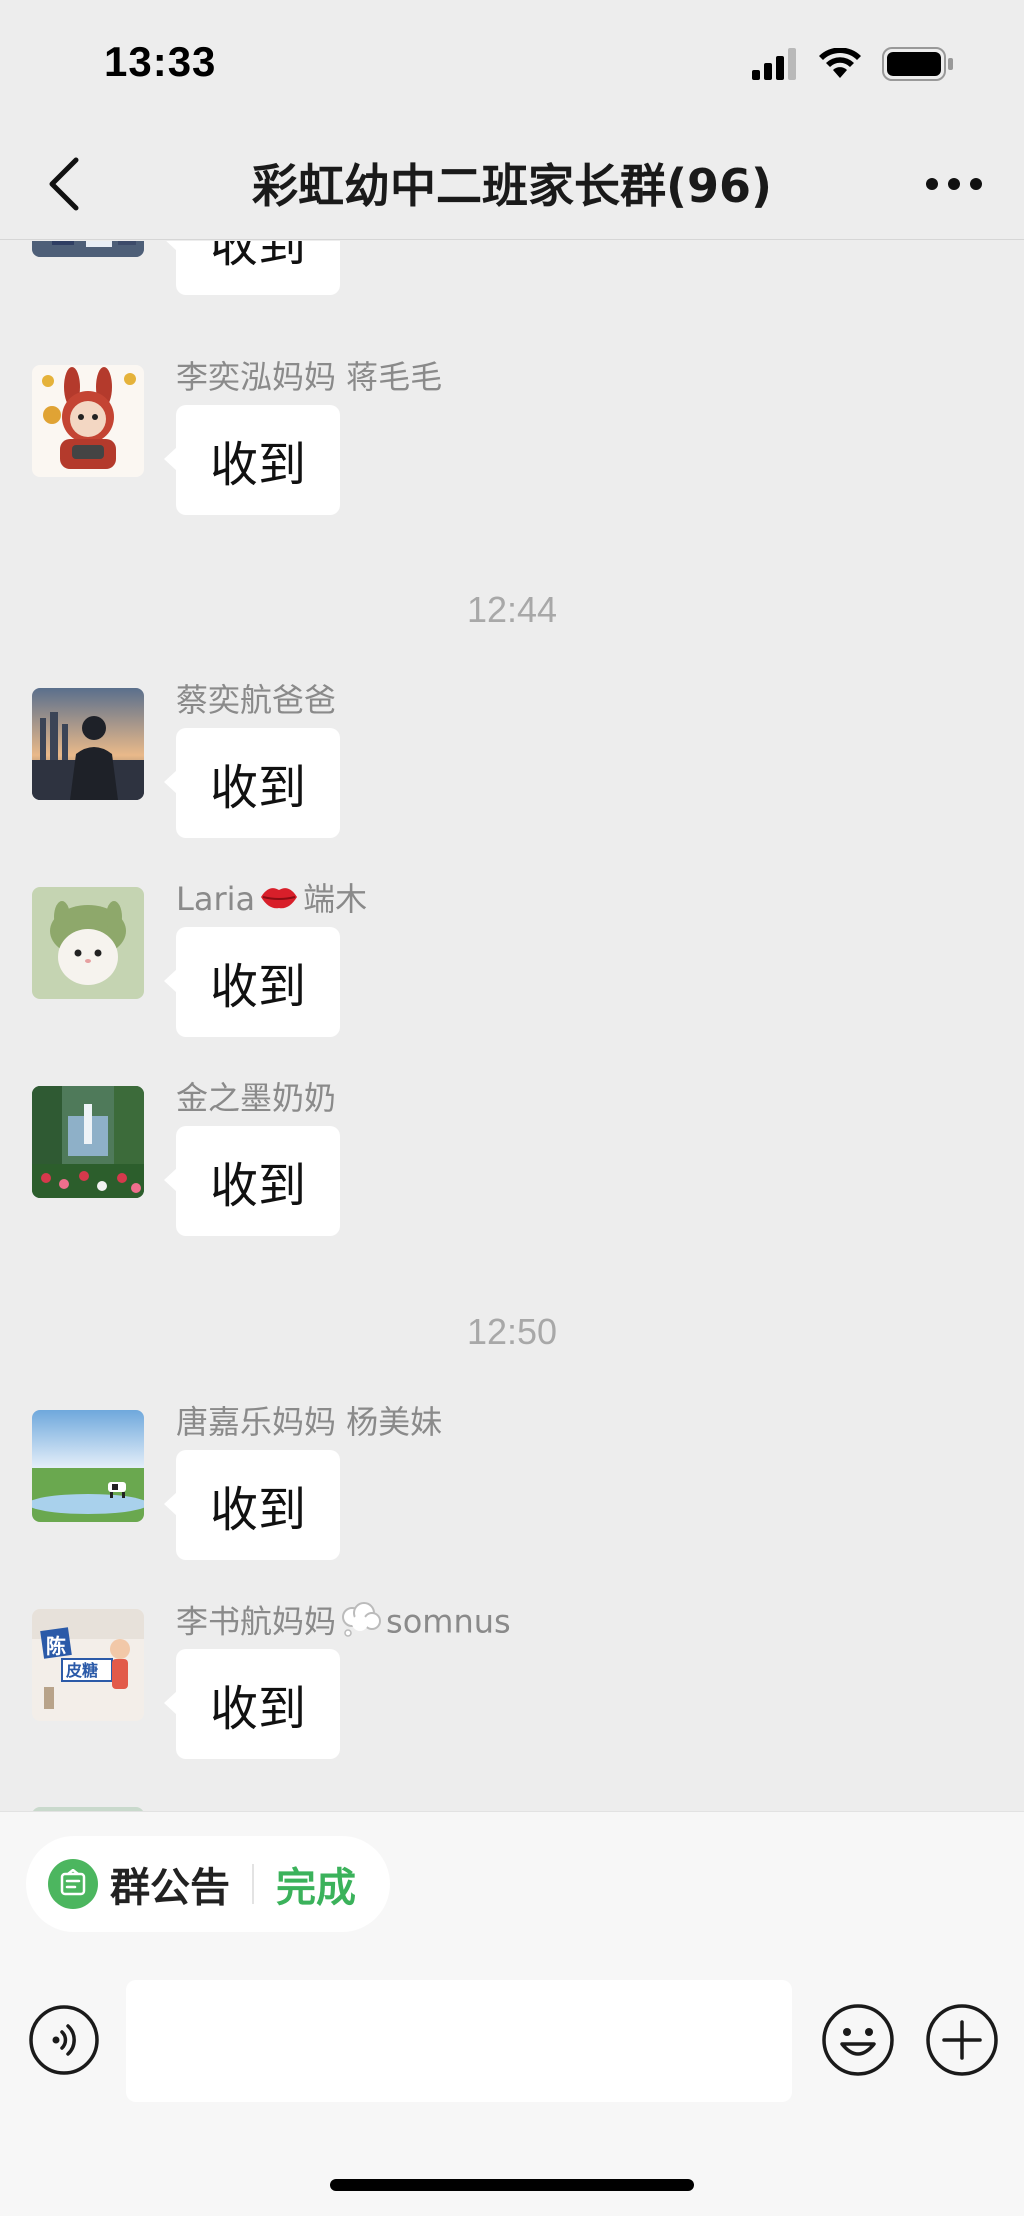  What do you see at coordinates (512, 1492) in the screenshot?
I see `message-row: 唐嘉乐妈妈 杨美妹 收到` at bounding box center [512, 1492].